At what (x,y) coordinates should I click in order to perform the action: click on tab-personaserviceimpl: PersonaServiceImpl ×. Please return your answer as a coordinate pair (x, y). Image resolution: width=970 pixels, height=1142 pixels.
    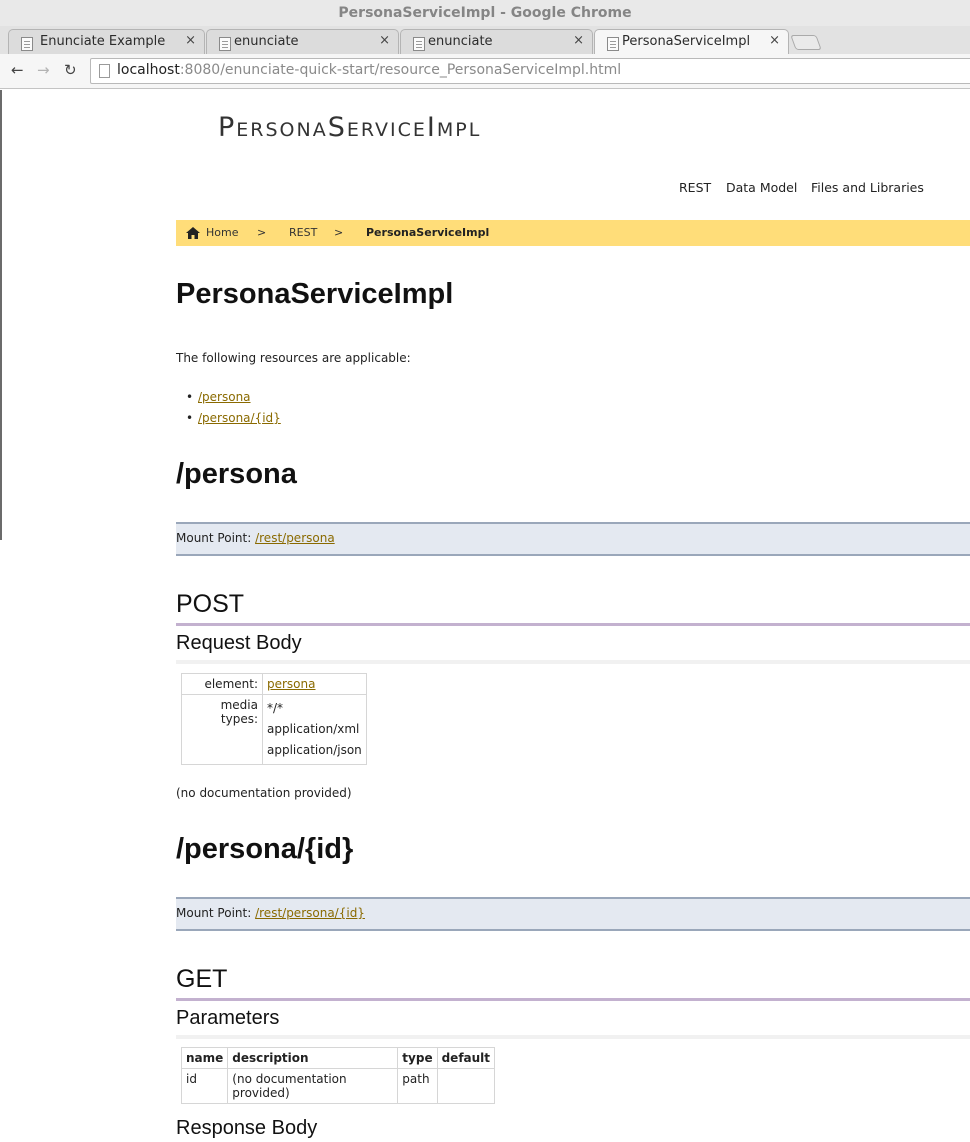
    Looking at the image, I should click on (691, 42).